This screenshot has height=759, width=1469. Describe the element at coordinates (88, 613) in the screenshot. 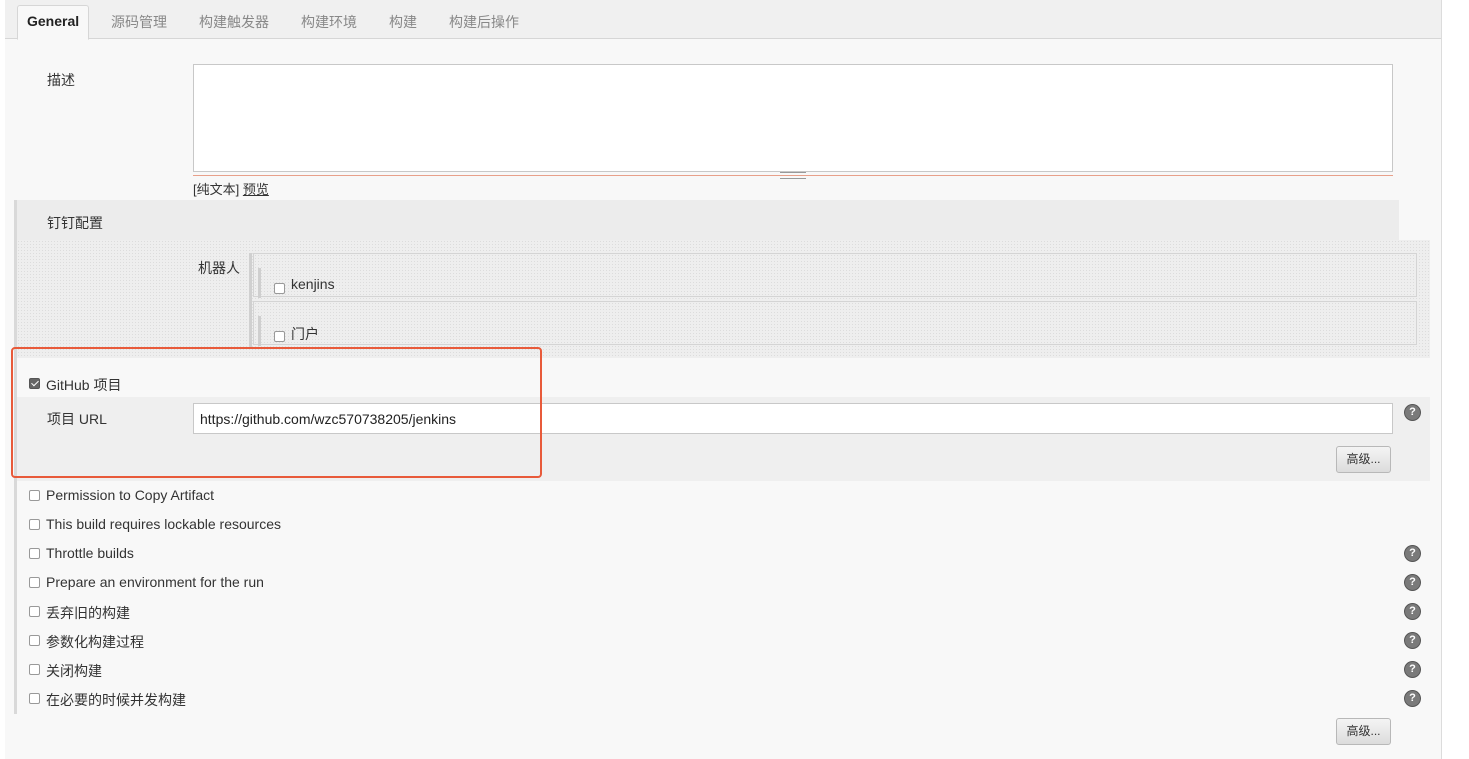

I see `discard-old-builds-label: 丢弃旧的构建` at that location.